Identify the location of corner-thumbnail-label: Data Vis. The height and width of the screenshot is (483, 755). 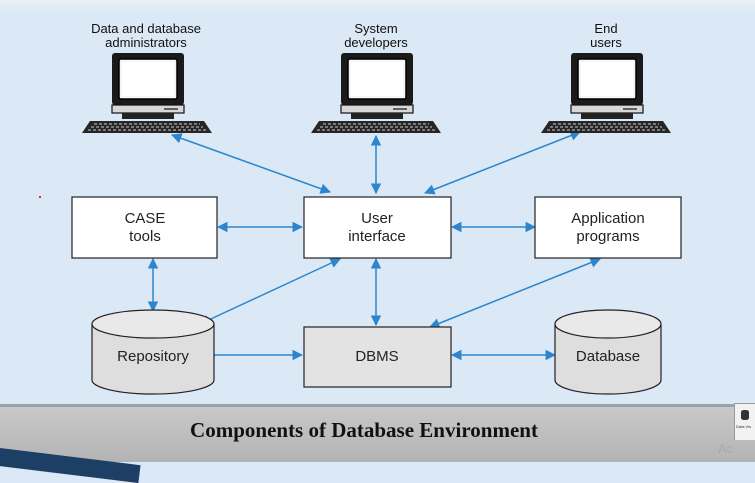
(744, 426).